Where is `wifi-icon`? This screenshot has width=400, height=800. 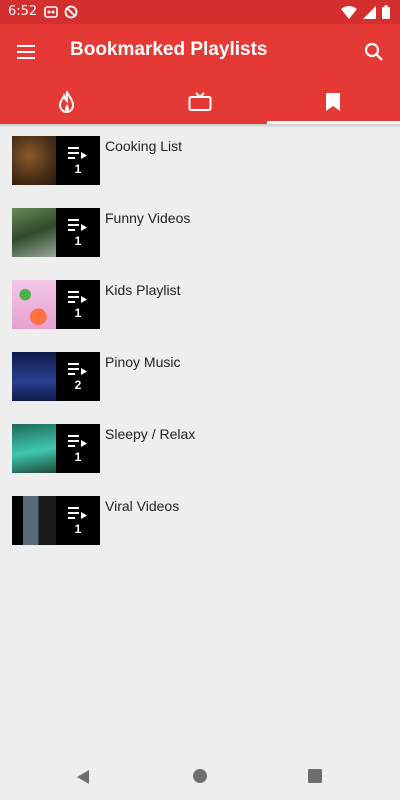 wifi-icon is located at coordinates (349, 12).